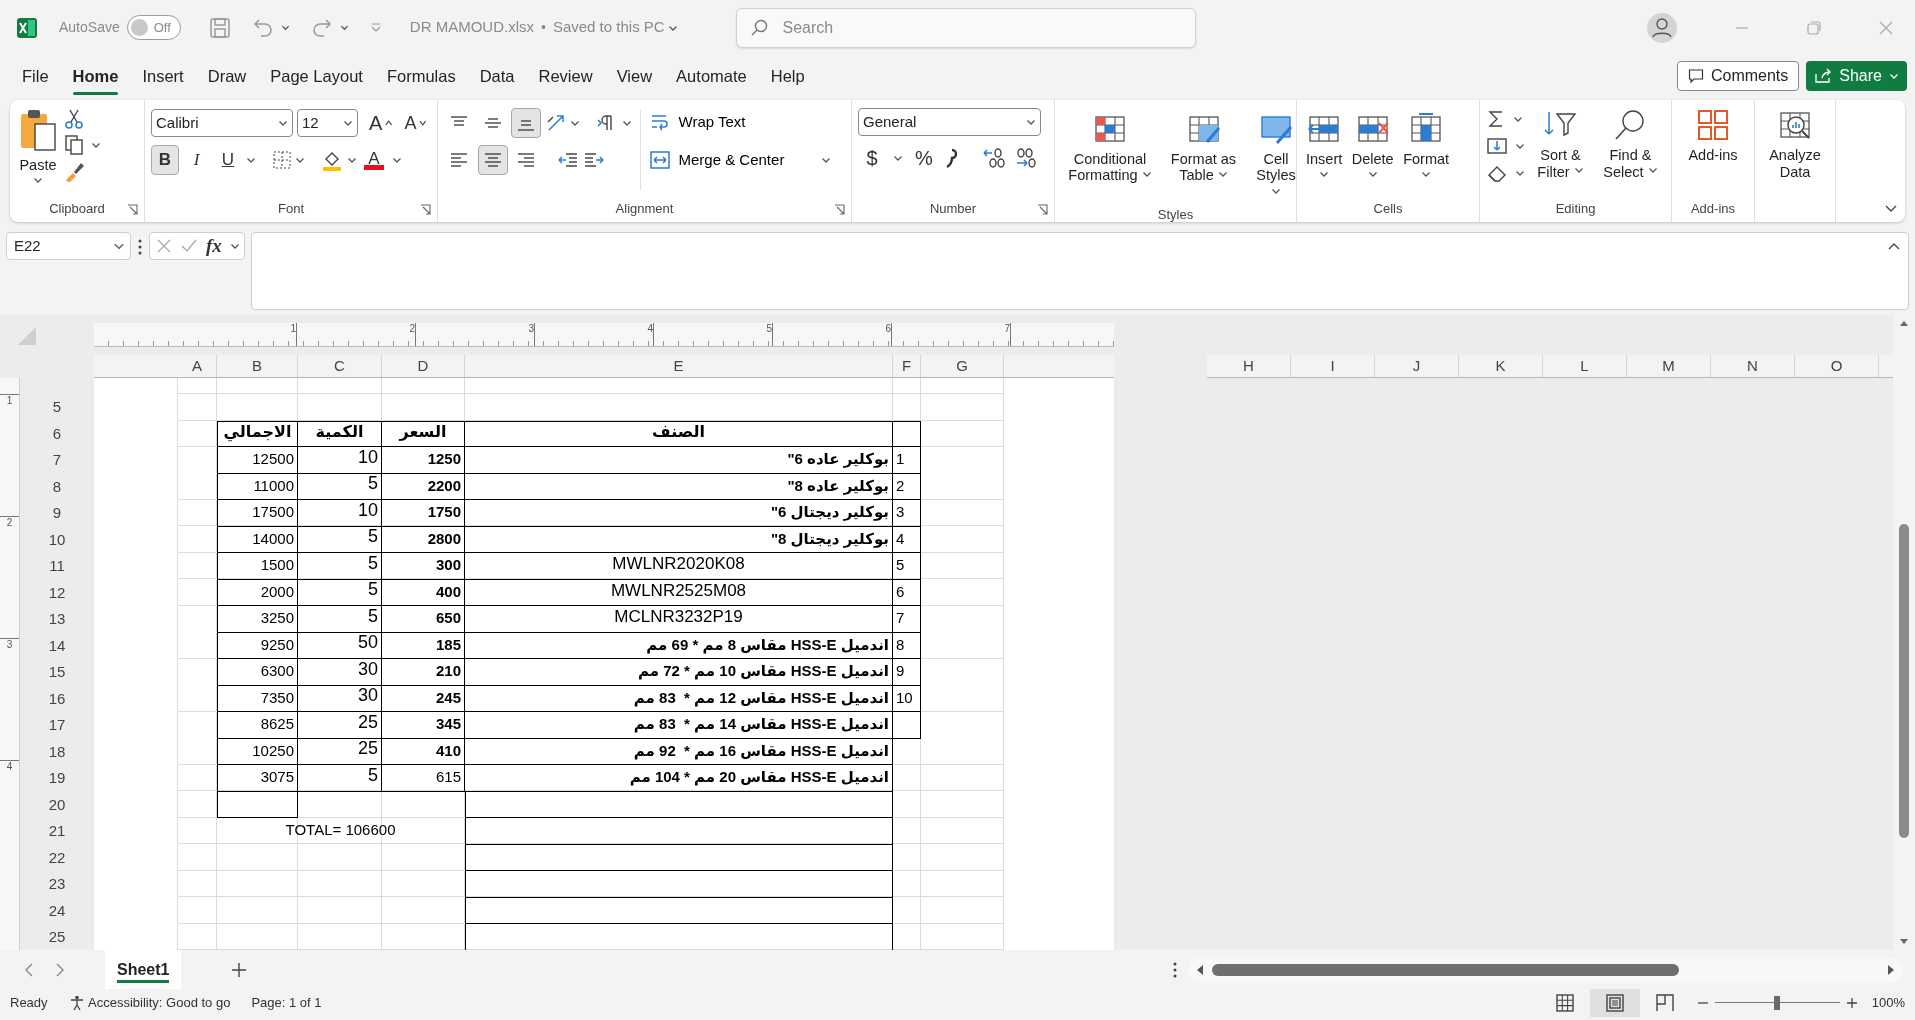  I want to click on row-header: 10, so click(57, 539).